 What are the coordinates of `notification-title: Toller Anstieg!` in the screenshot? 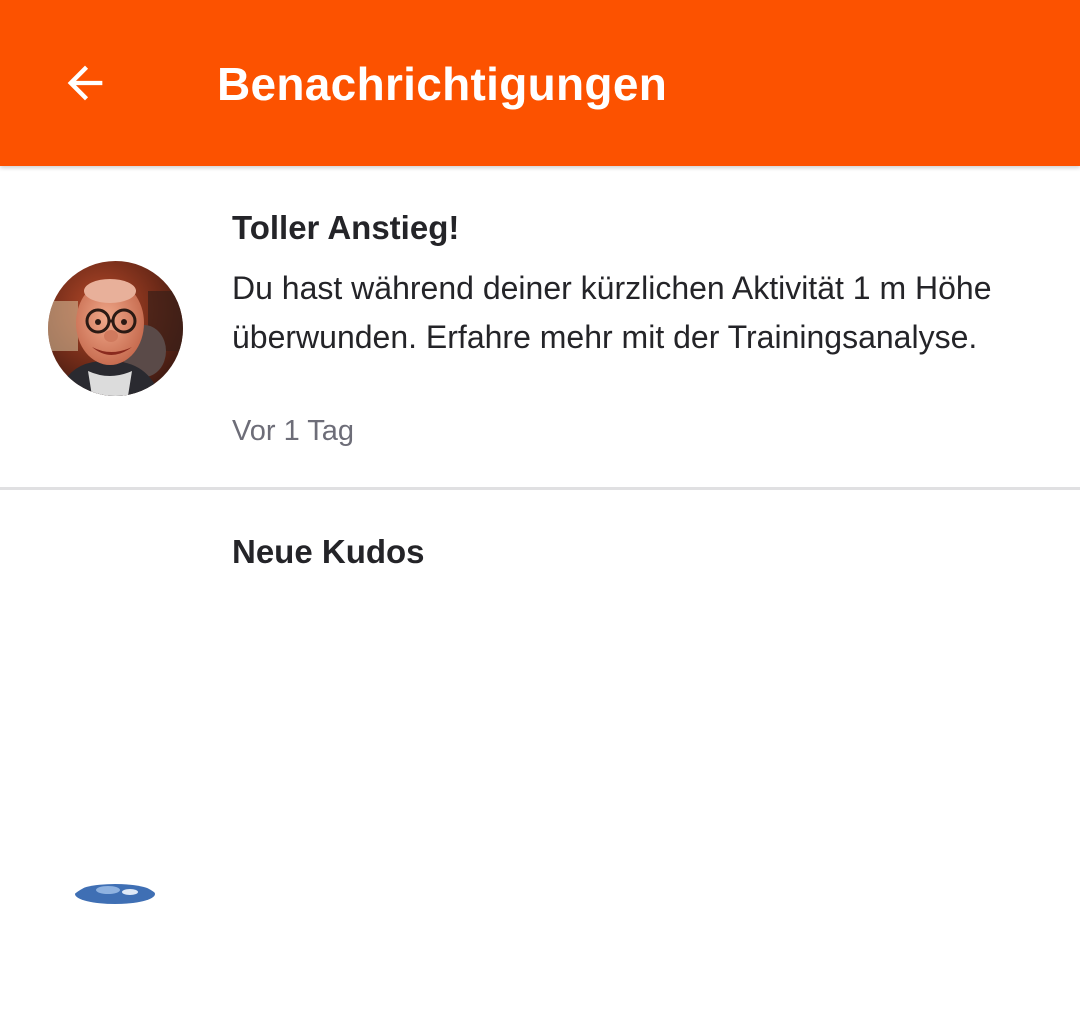 It's located at (346, 227).